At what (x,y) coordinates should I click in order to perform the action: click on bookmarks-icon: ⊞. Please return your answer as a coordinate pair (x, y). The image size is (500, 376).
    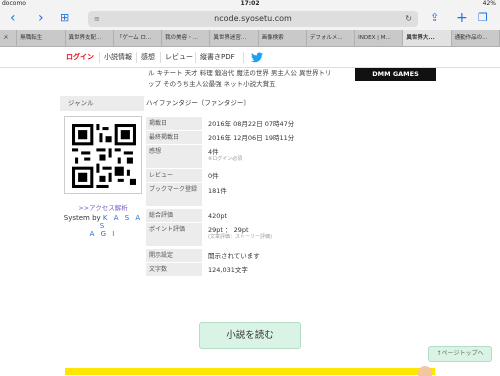
    Looking at the image, I should click on (64, 18).